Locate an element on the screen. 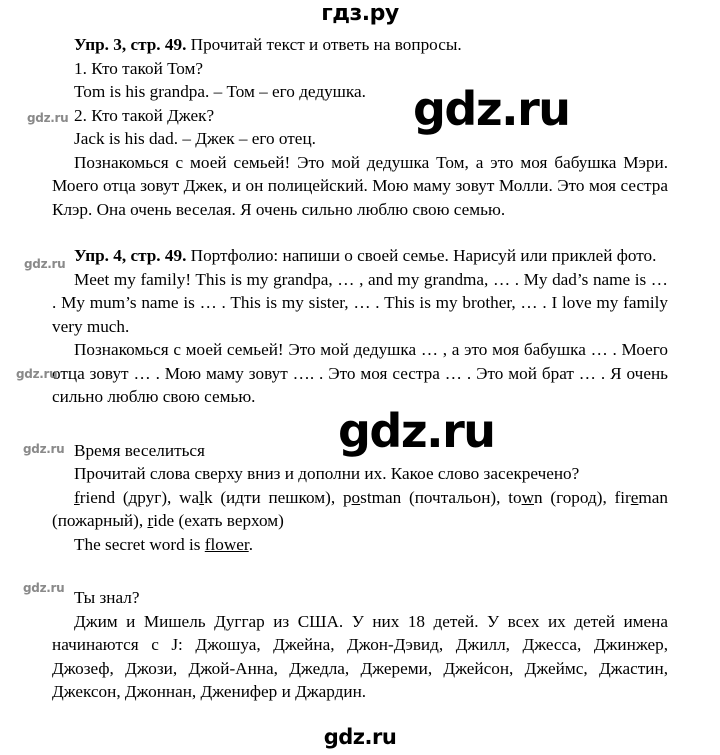  exercise-4-label: Упр. 4, стр. 49. is located at coordinates (130, 255).